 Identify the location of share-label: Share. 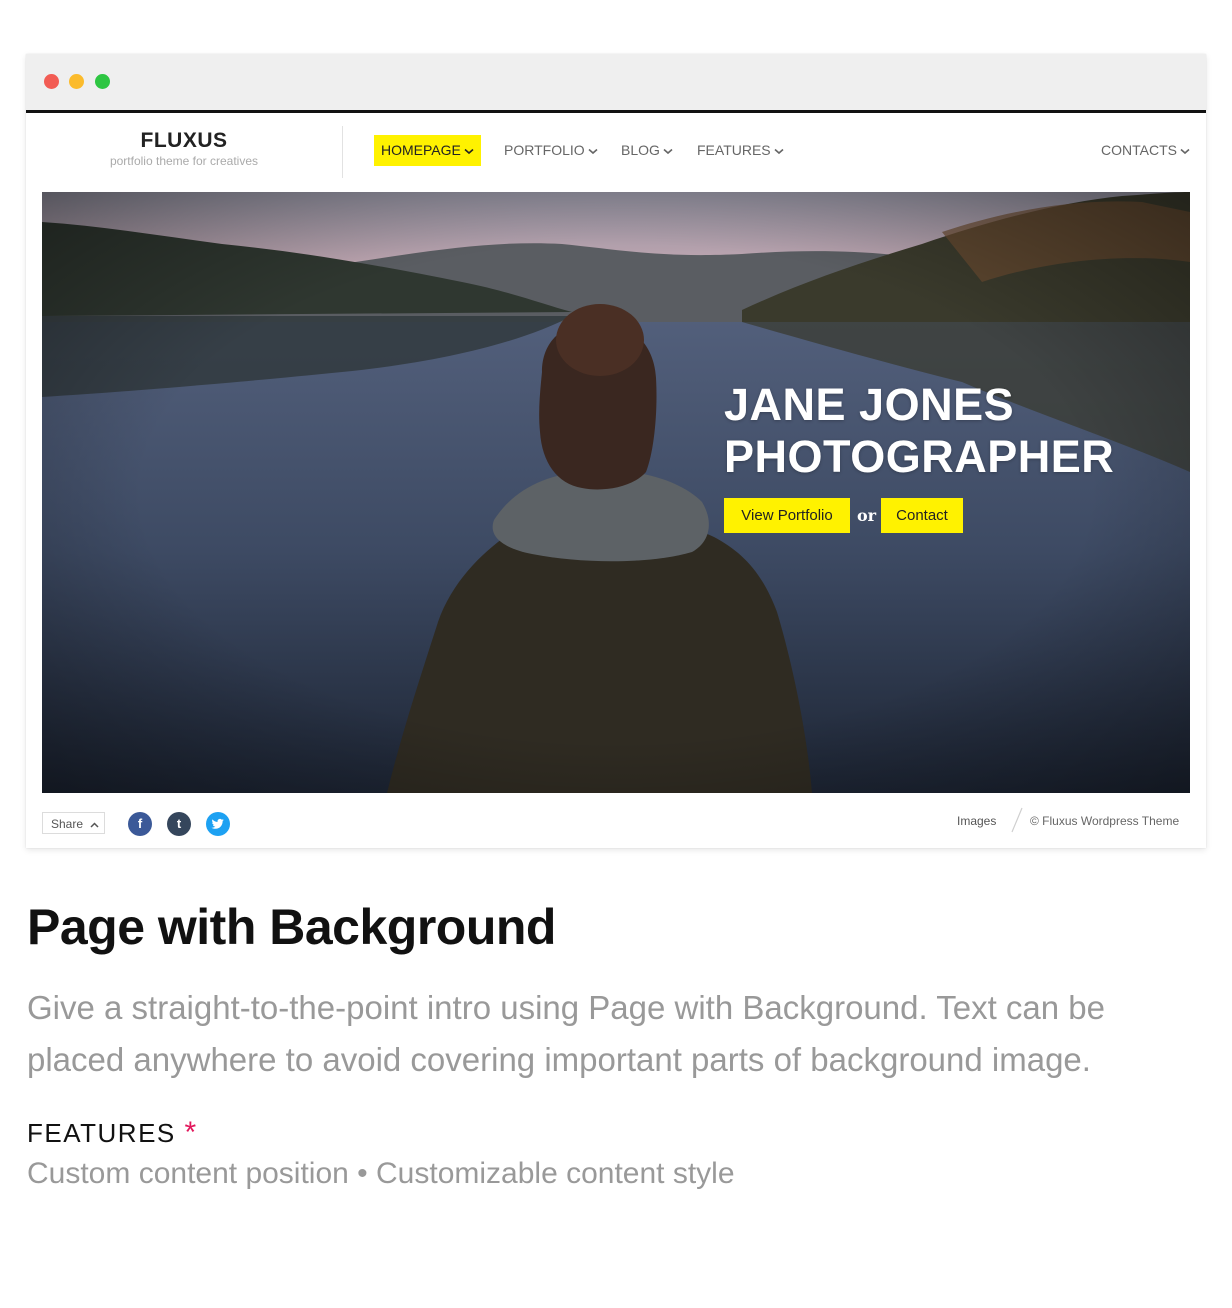
(67, 824).